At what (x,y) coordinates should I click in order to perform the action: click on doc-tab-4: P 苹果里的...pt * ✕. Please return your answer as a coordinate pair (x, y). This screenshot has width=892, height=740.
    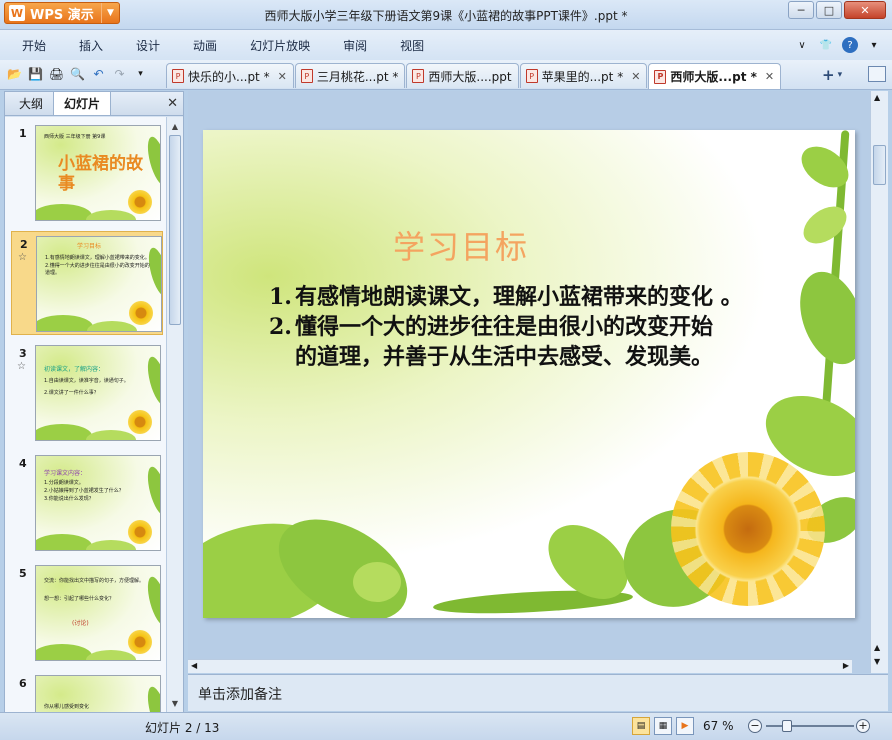
    Looking at the image, I should click on (583, 75).